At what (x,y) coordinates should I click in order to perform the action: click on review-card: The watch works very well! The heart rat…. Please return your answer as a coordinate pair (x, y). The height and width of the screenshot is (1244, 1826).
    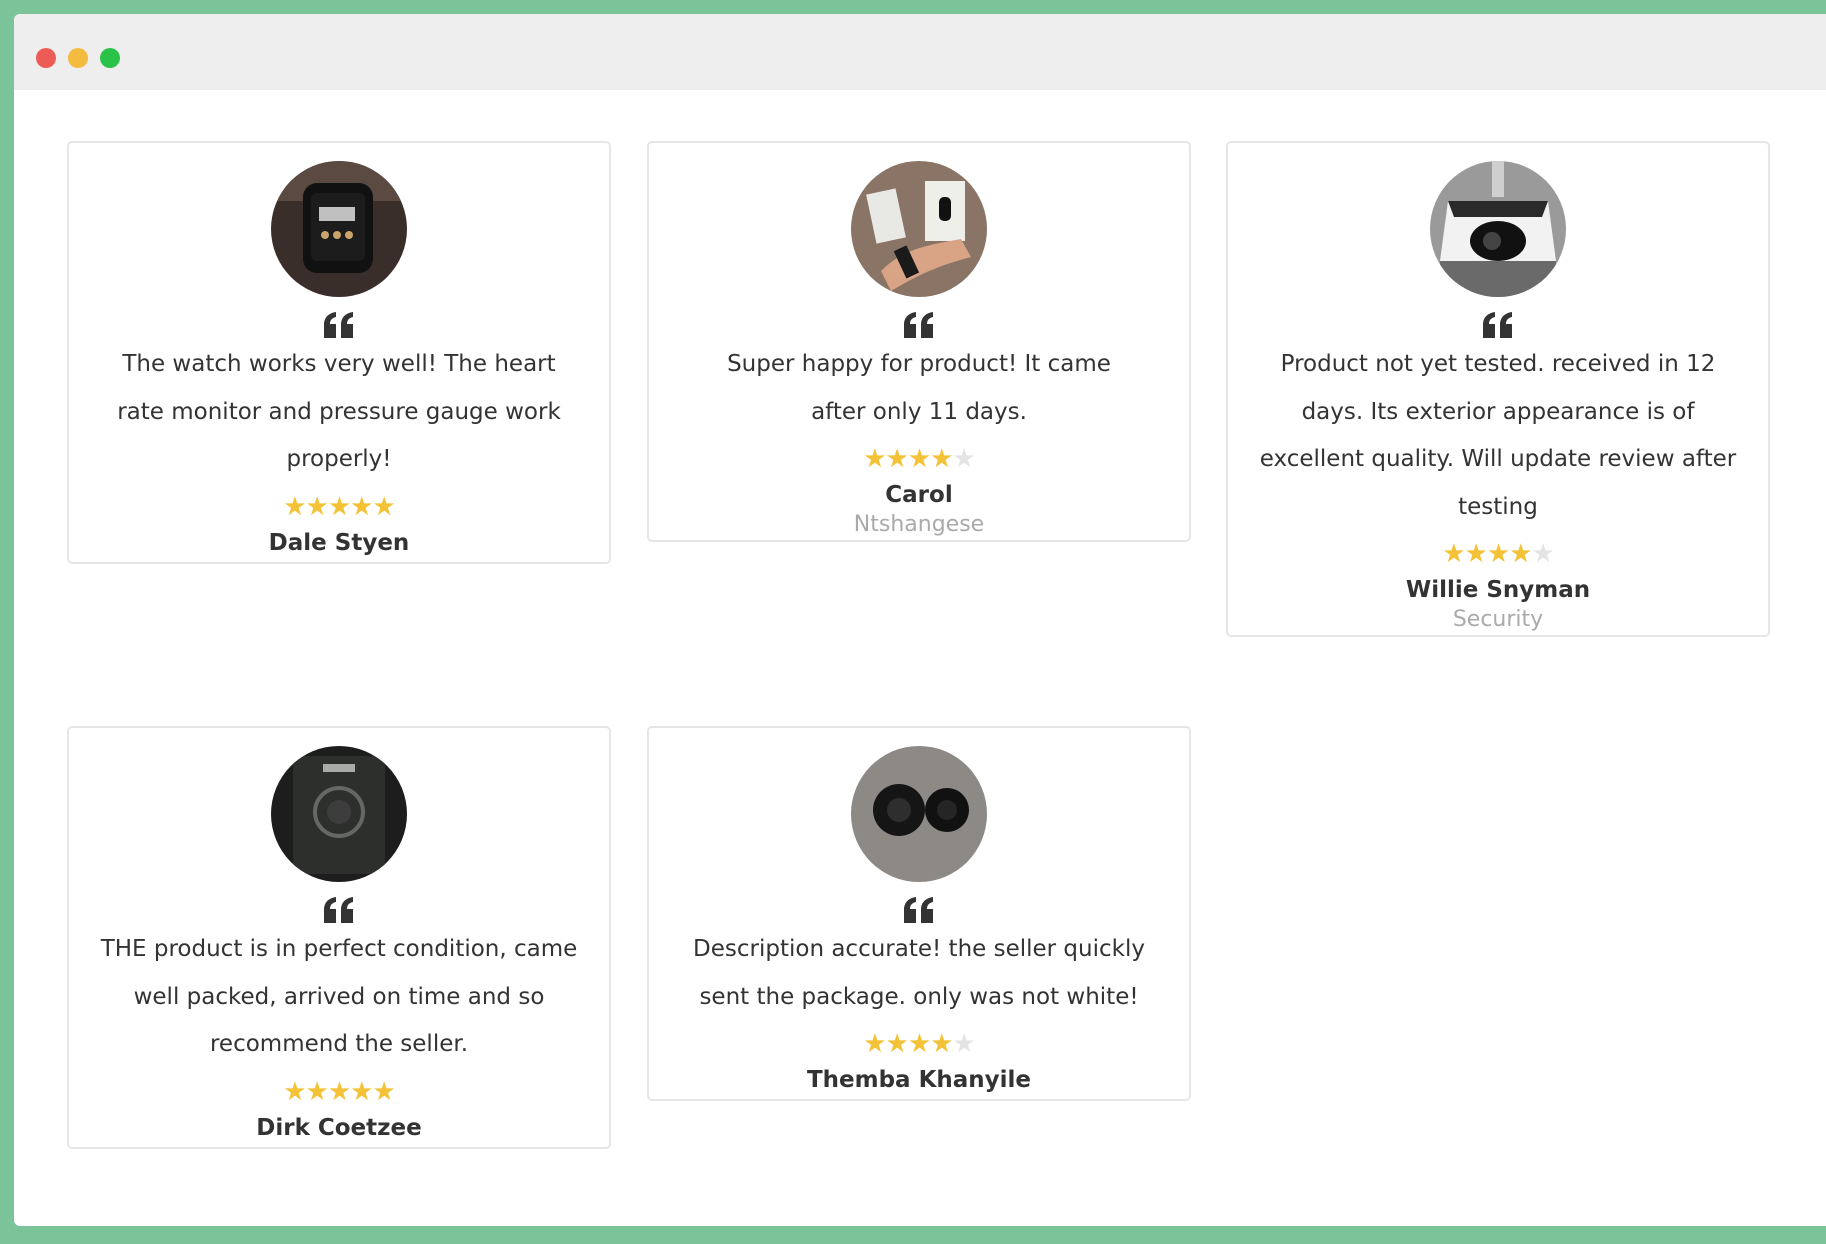
    Looking at the image, I should click on (339, 352).